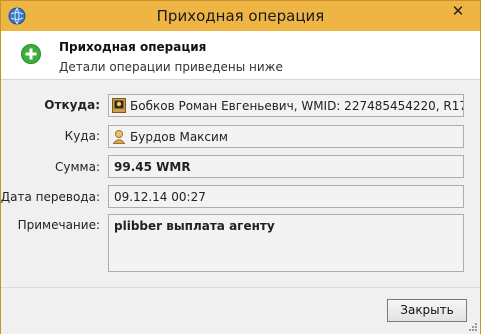  What do you see at coordinates (50, 197) in the screenshot?
I see `date-label: Дата перевода:` at bounding box center [50, 197].